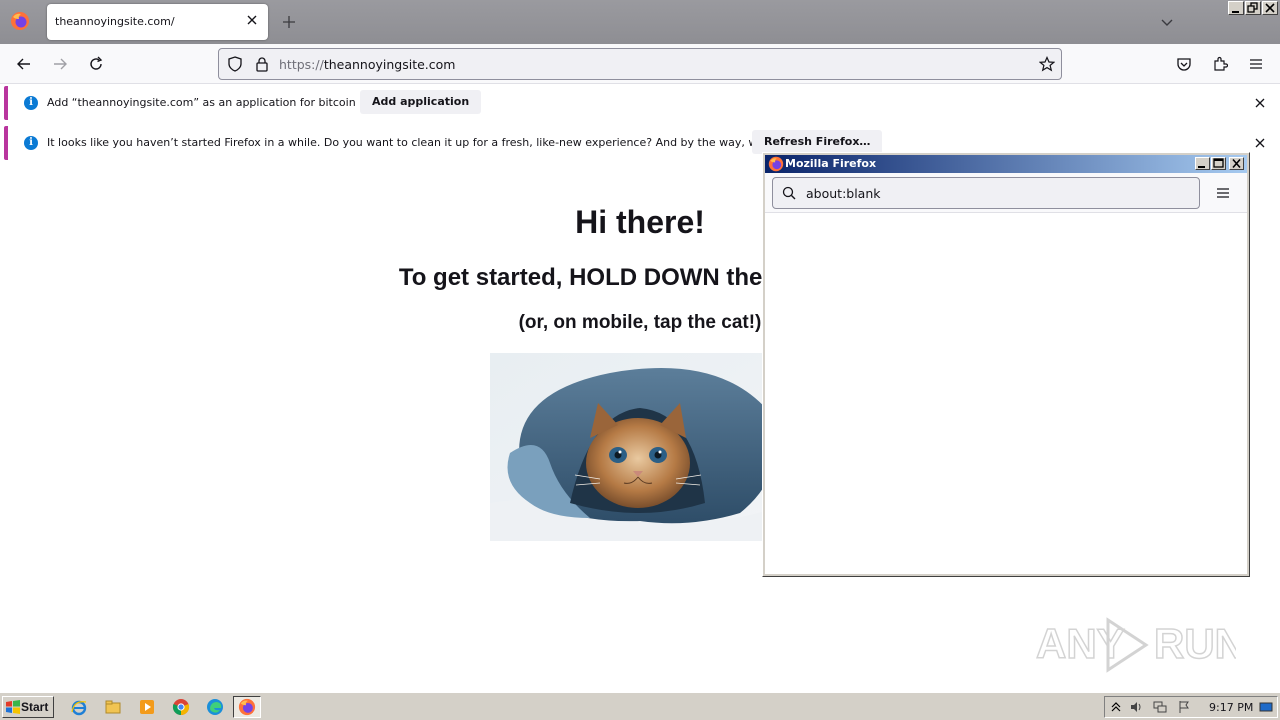 The image size is (1280, 720). Describe the element at coordinates (1270, 8) in the screenshot. I see `close-window-button` at that location.